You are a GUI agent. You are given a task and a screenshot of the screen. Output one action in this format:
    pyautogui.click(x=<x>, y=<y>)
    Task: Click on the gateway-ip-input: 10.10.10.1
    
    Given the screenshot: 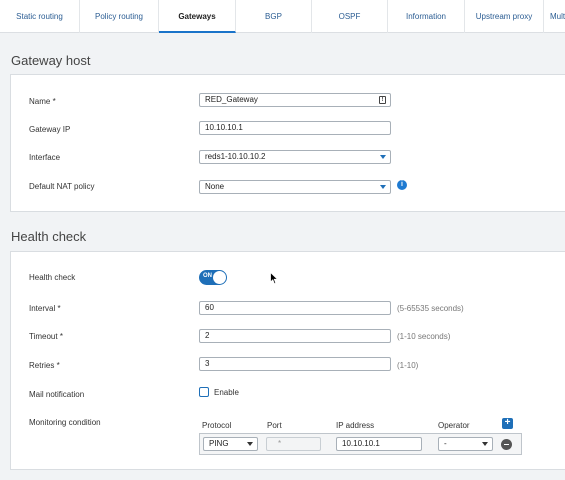 What is the action you would take?
    pyautogui.click(x=295, y=128)
    